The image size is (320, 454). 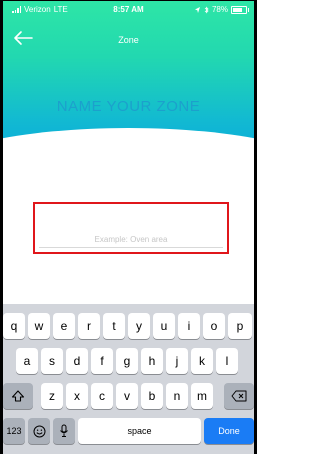 What do you see at coordinates (114, 326) in the screenshot?
I see `key-t: t` at bounding box center [114, 326].